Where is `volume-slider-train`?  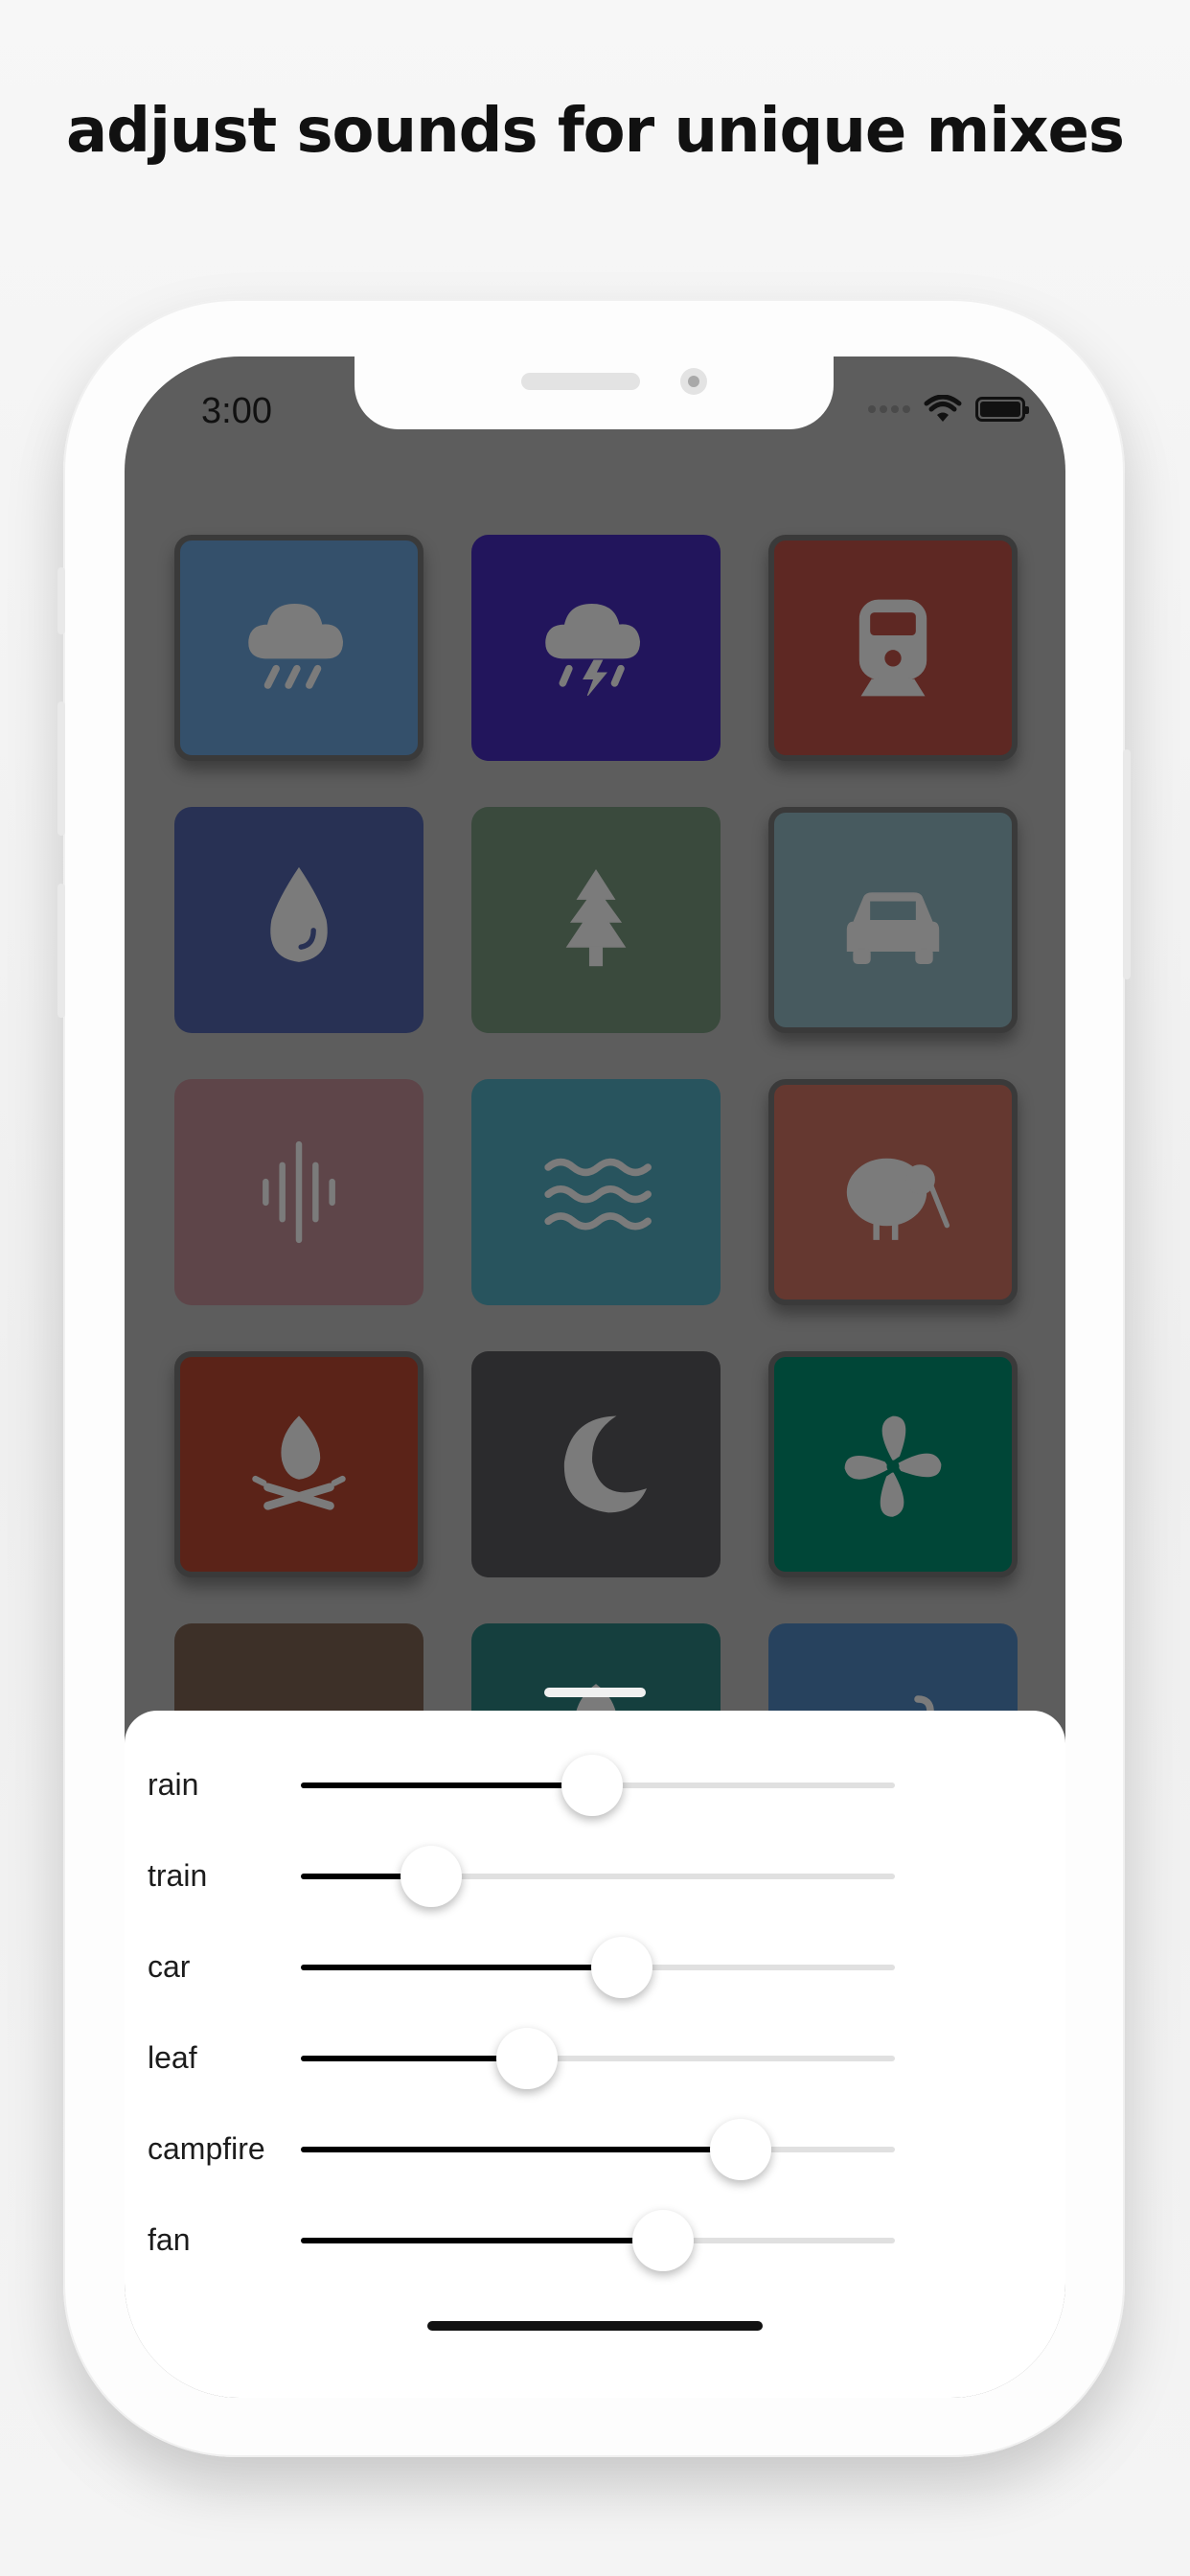
volume-slider-train is located at coordinates (598, 1876).